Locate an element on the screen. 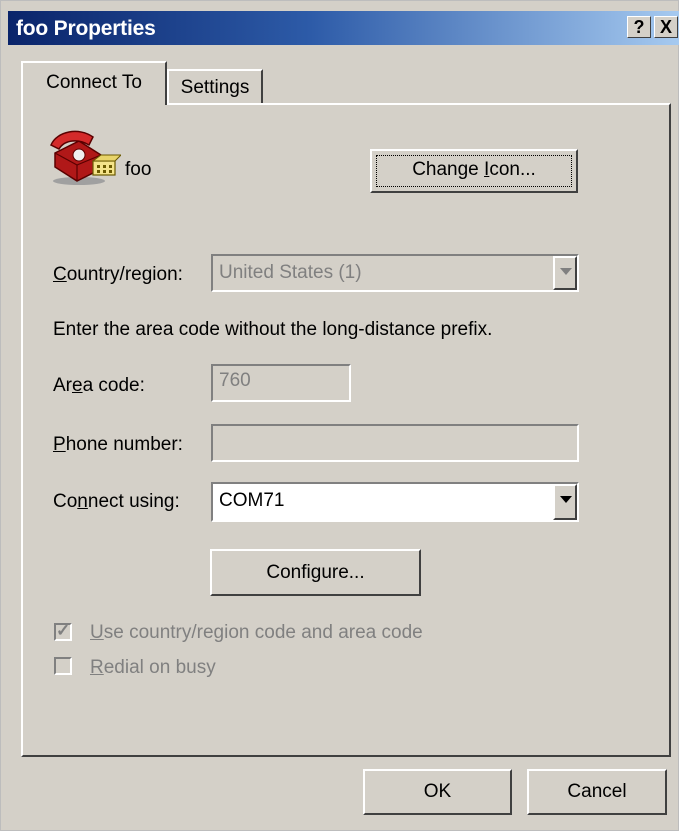  tab-settings-label: Settings is located at coordinates (215, 87).